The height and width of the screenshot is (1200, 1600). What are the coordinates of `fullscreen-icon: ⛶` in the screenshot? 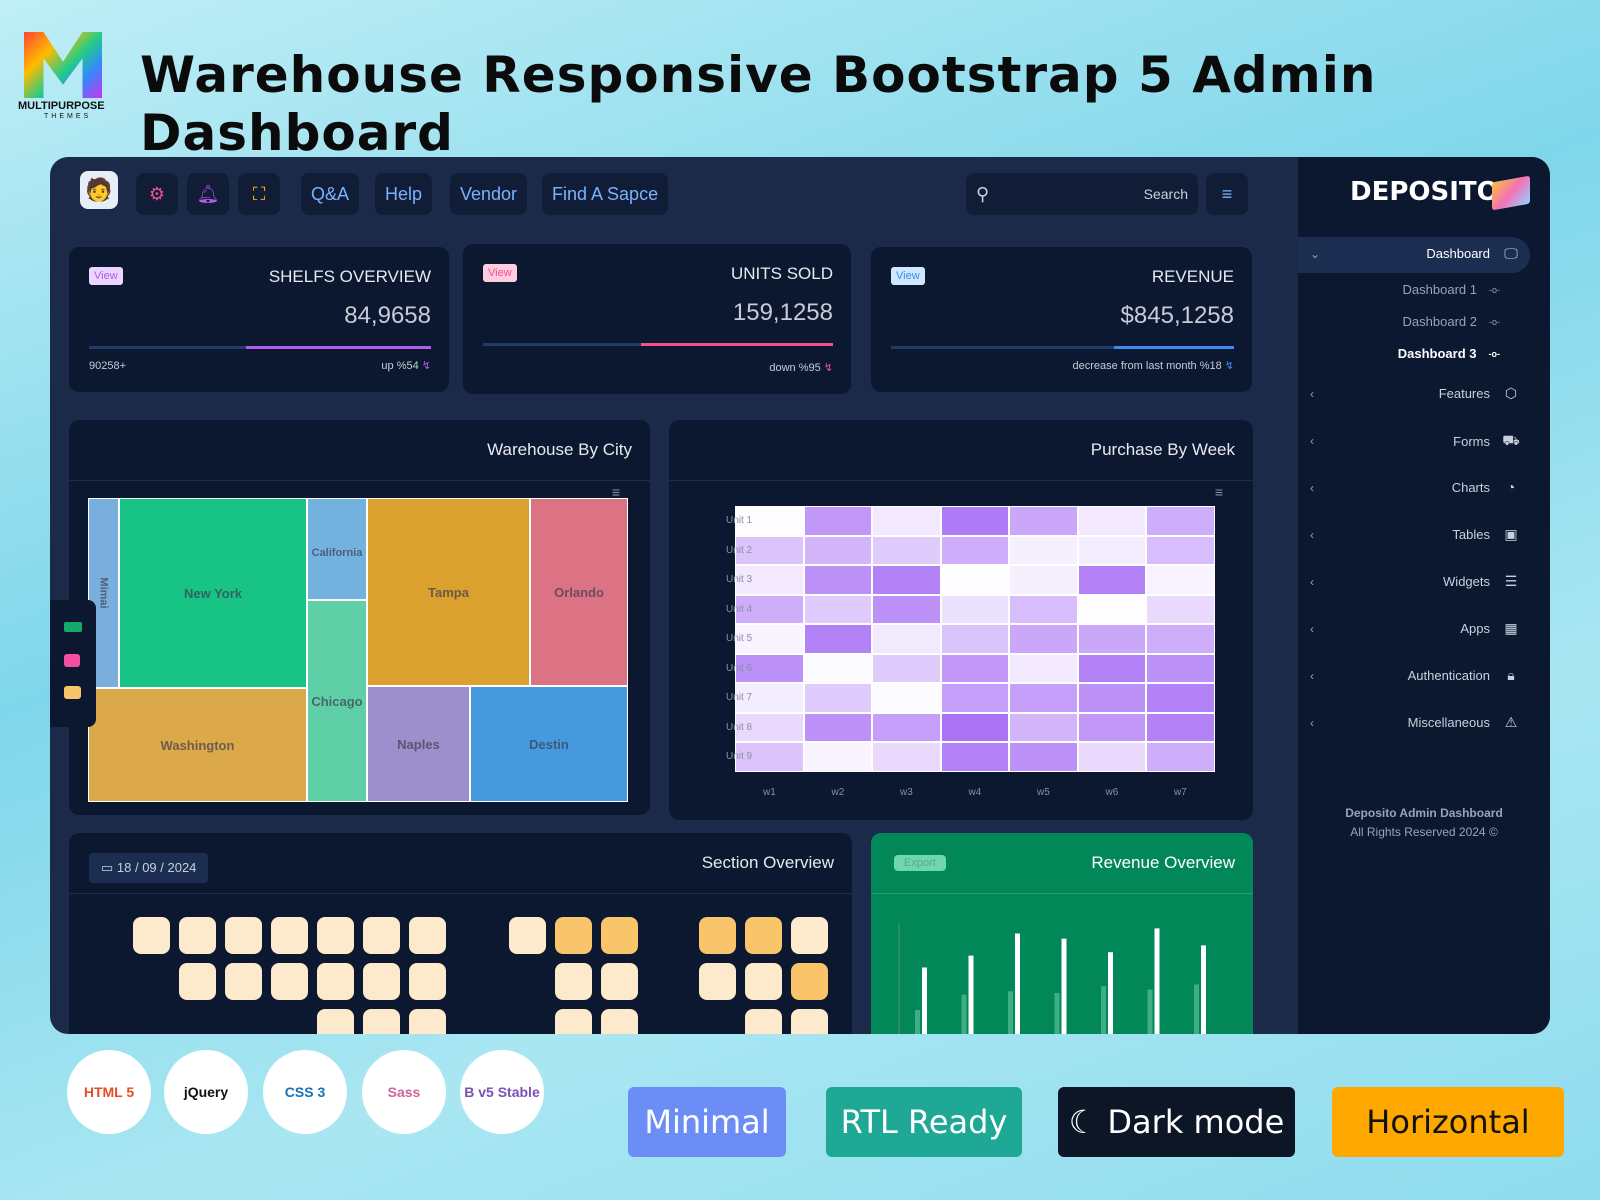 It's located at (259, 194).